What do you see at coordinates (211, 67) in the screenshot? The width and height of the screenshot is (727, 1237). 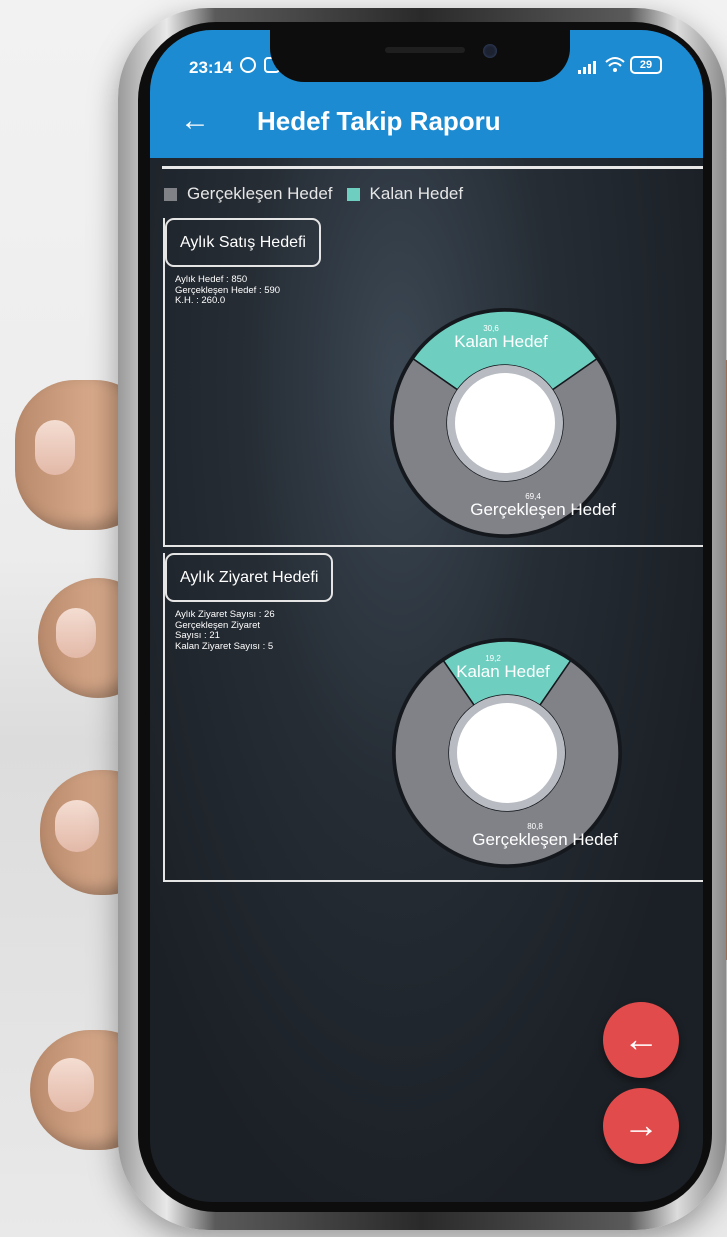 I see `status-time: 23:14` at bounding box center [211, 67].